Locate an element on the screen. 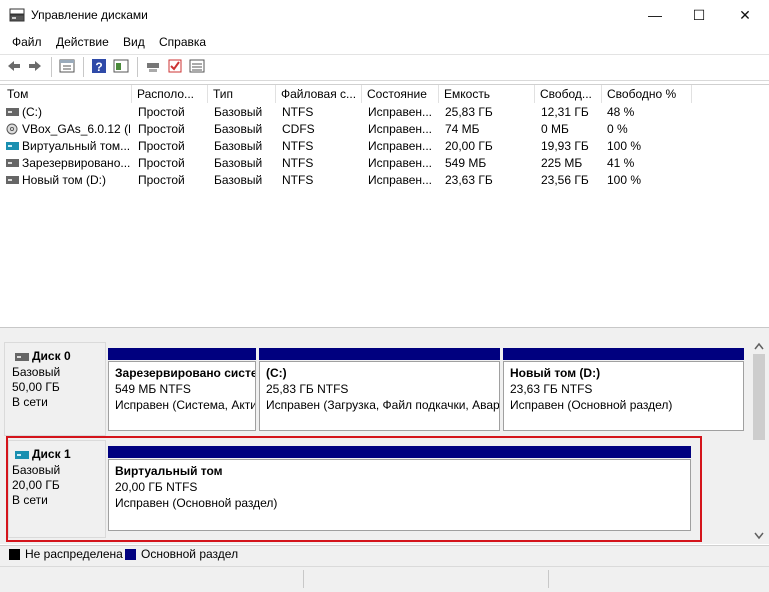  partition-status: Исправен (Система, Акти is located at coordinates (185, 405).